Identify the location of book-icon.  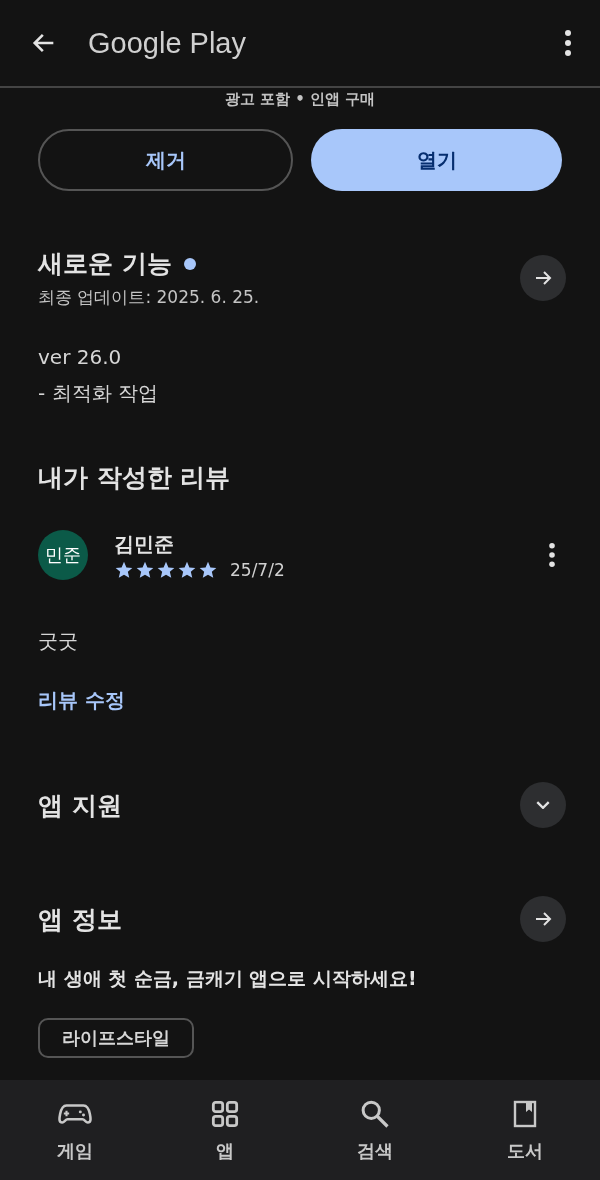
(525, 1114).